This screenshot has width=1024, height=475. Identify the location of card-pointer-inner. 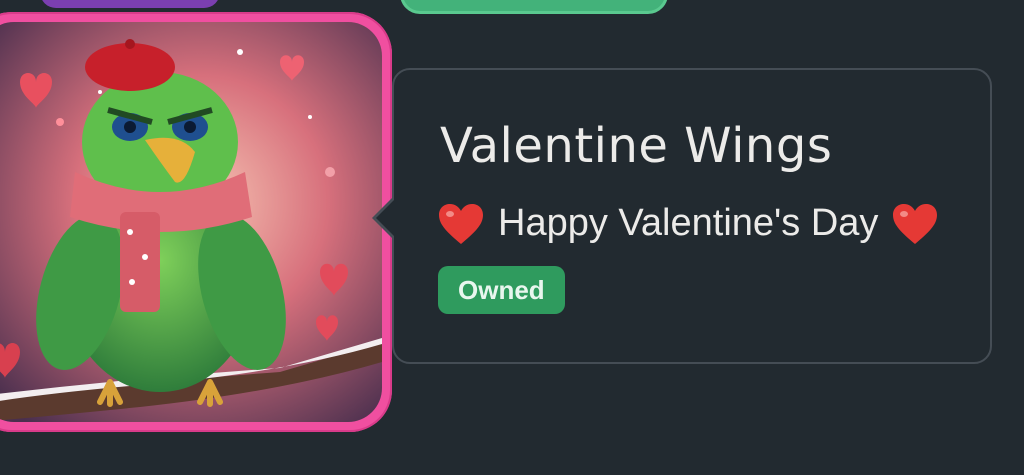
(385, 218).